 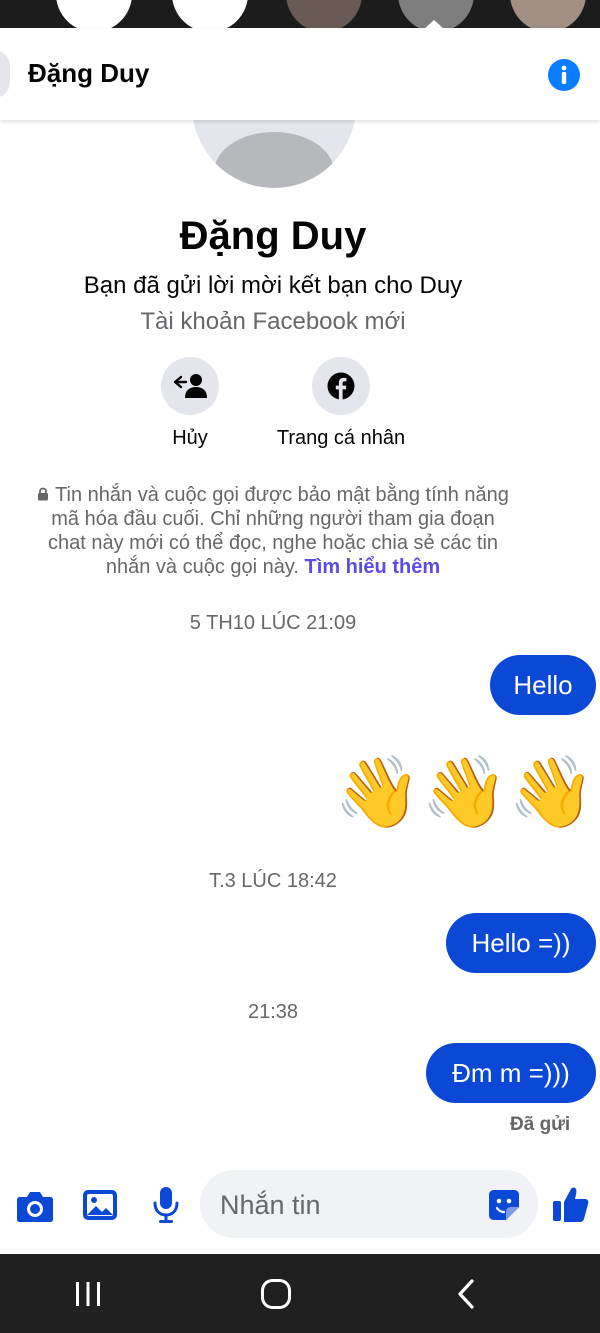 I want to click on message-composer: Nhắn tin, so click(x=300, y=1207).